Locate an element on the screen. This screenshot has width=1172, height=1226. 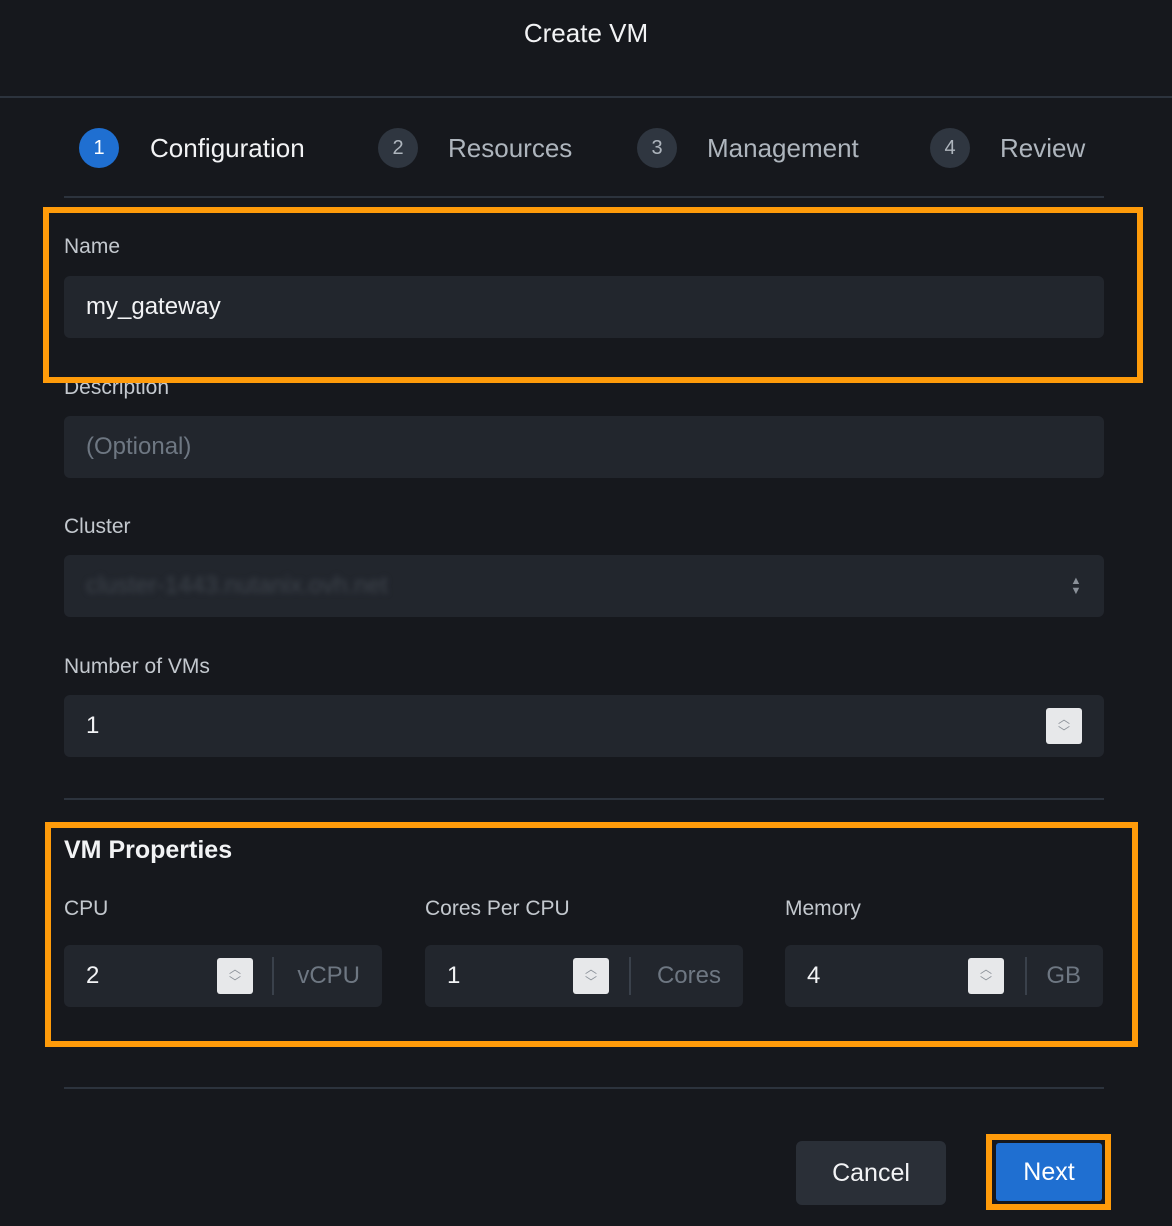
header-divider is located at coordinates (586, 97).